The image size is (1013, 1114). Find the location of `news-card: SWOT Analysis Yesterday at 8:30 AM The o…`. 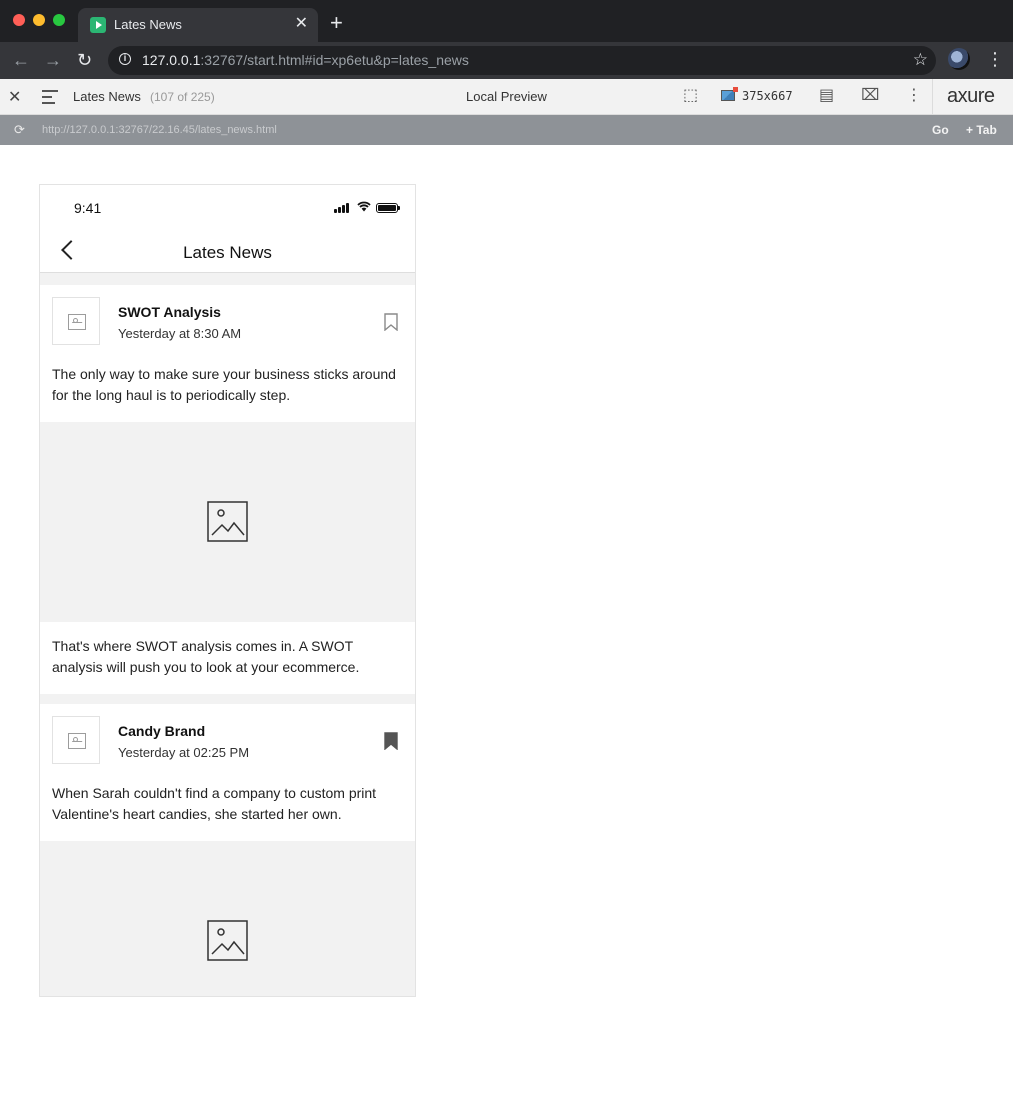

news-card: SWOT Analysis Yesterday at 8:30 AM The o… is located at coordinates (227, 353).